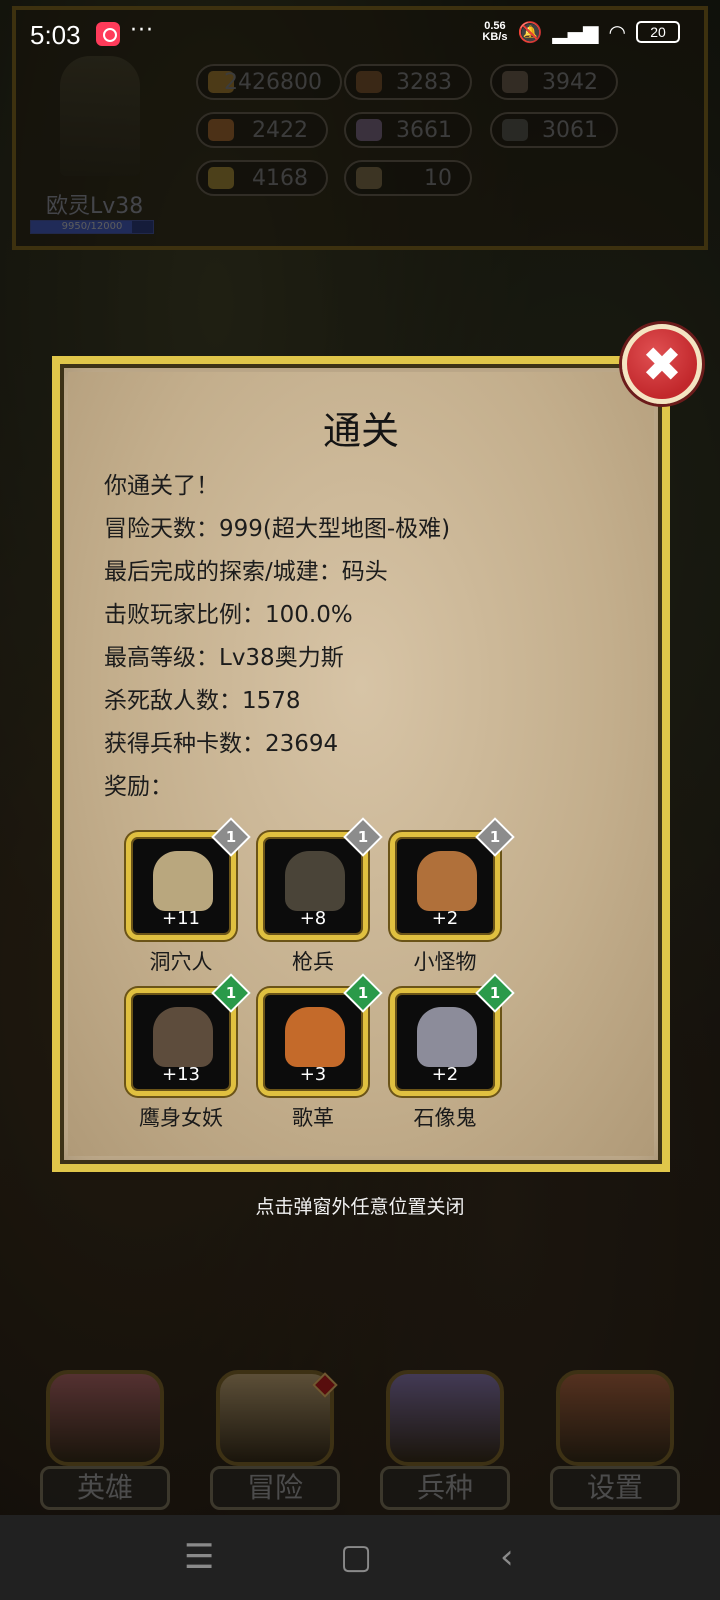 This screenshot has width=720, height=1600. What do you see at coordinates (313, 962) in the screenshot?
I see `reward-name: 枪兵` at bounding box center [313, 962].